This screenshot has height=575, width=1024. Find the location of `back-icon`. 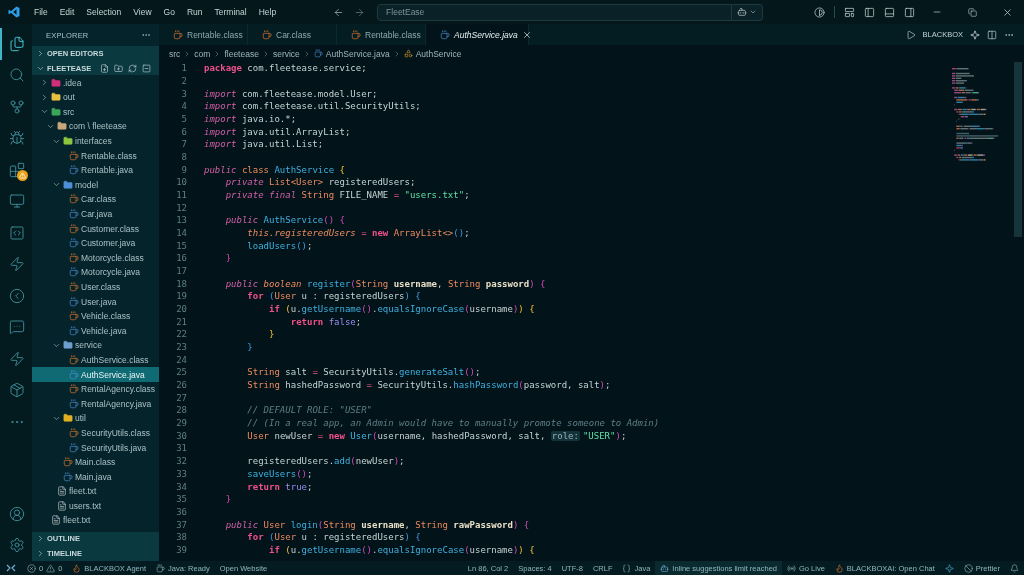

back-icon is located at coordinates (339, 12).